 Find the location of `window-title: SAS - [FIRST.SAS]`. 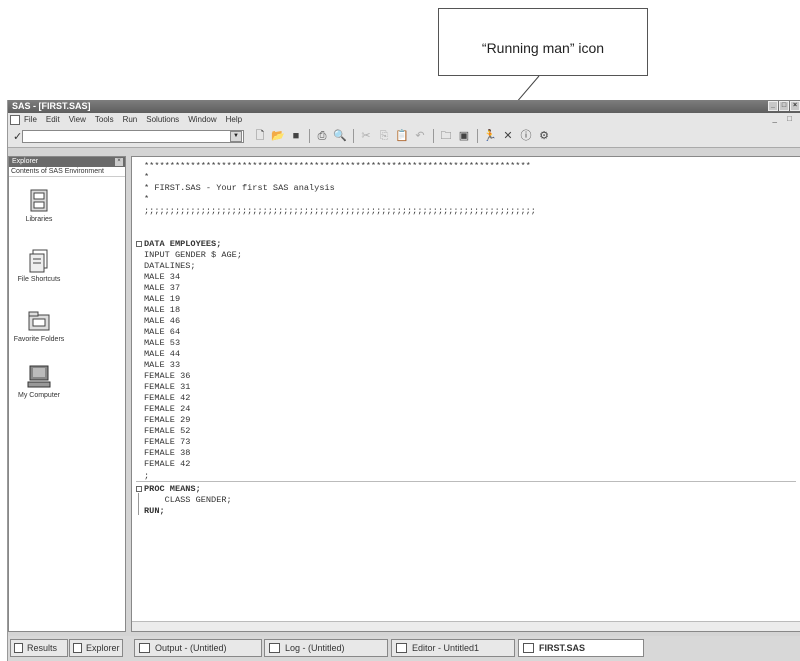

window-title: SAS - [FIRST.SAS] is located at coordinates (51, 106).